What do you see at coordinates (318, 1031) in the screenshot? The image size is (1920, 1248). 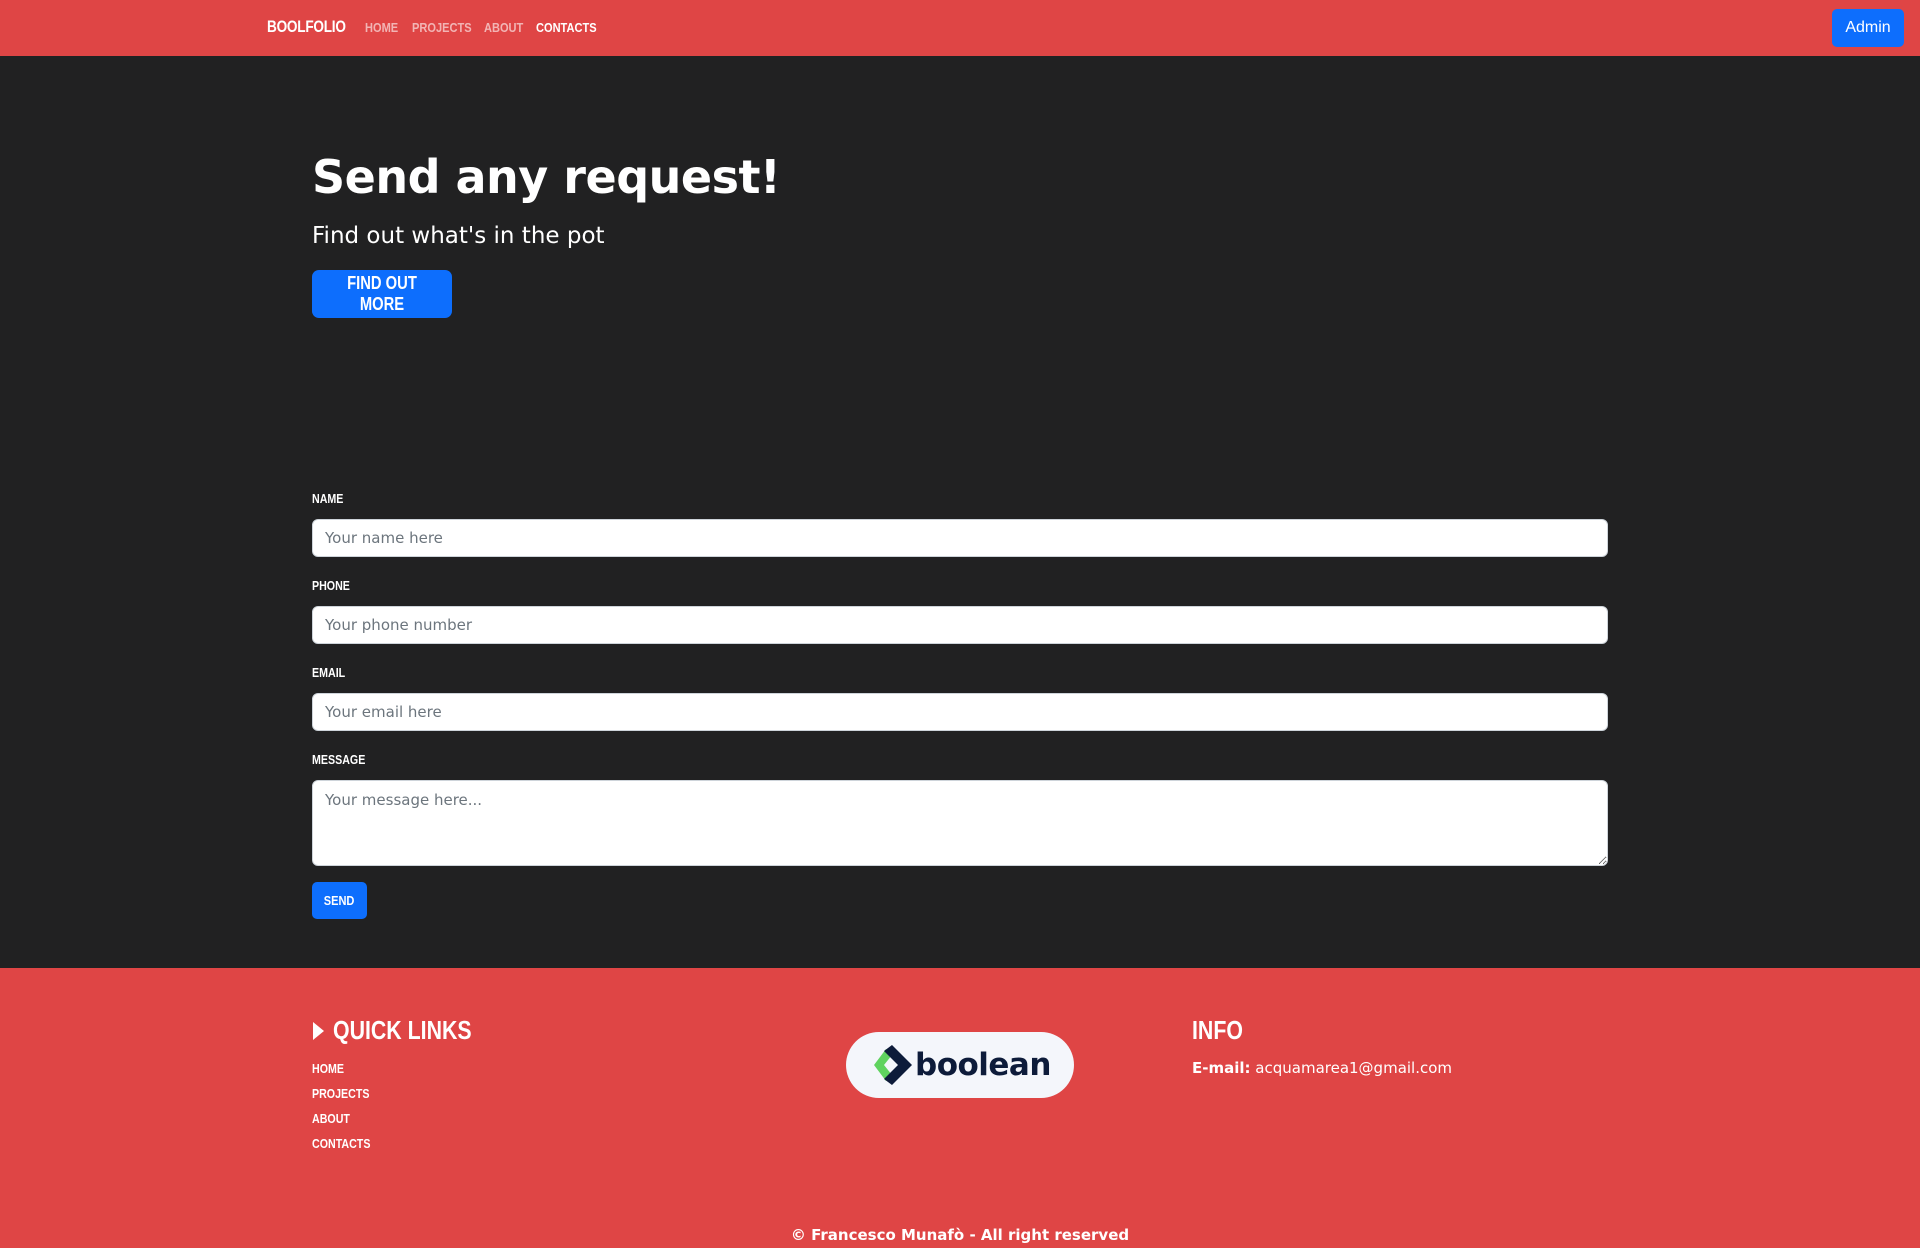 I see `caret-right-icon` at bounding box center [318, 1031].